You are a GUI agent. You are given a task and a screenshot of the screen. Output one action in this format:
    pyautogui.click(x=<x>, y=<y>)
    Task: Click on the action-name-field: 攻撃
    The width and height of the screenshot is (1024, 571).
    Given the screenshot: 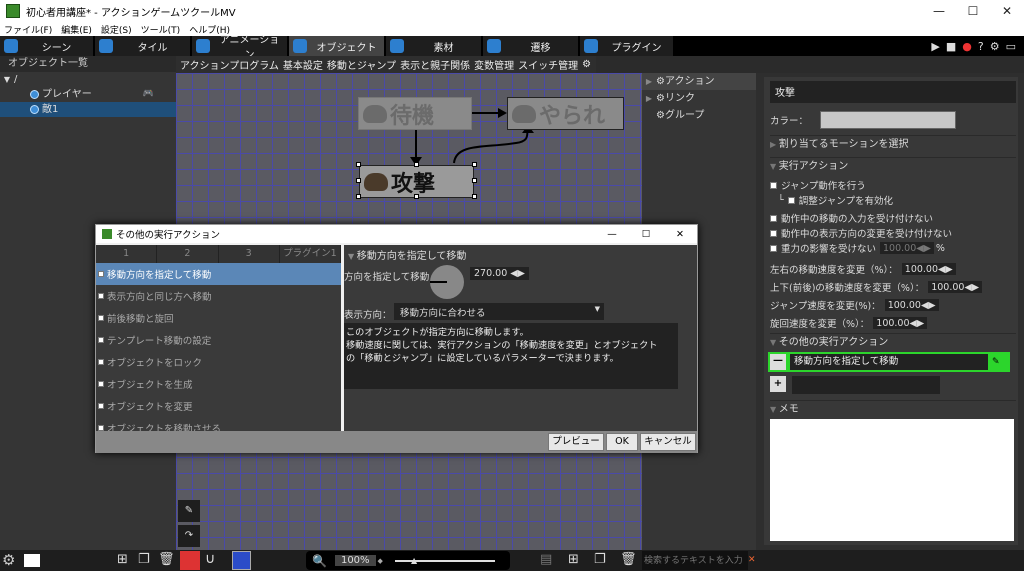 What is the action you would take?
    pyautogui.click(x=893, y=92)
    